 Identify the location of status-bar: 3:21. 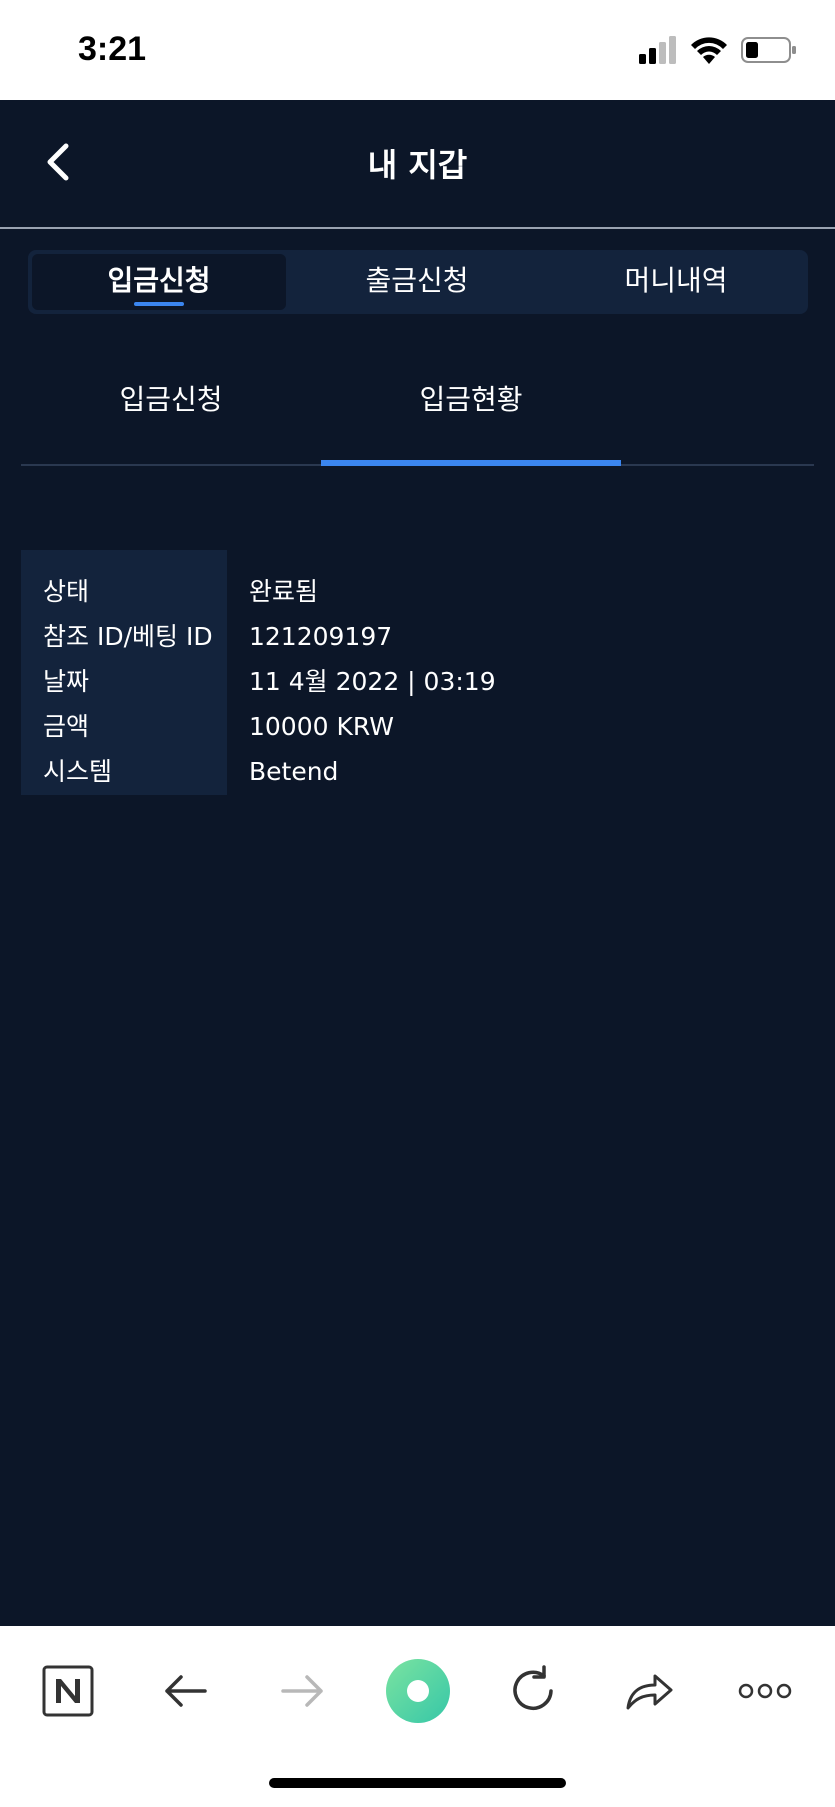
(417, 50).